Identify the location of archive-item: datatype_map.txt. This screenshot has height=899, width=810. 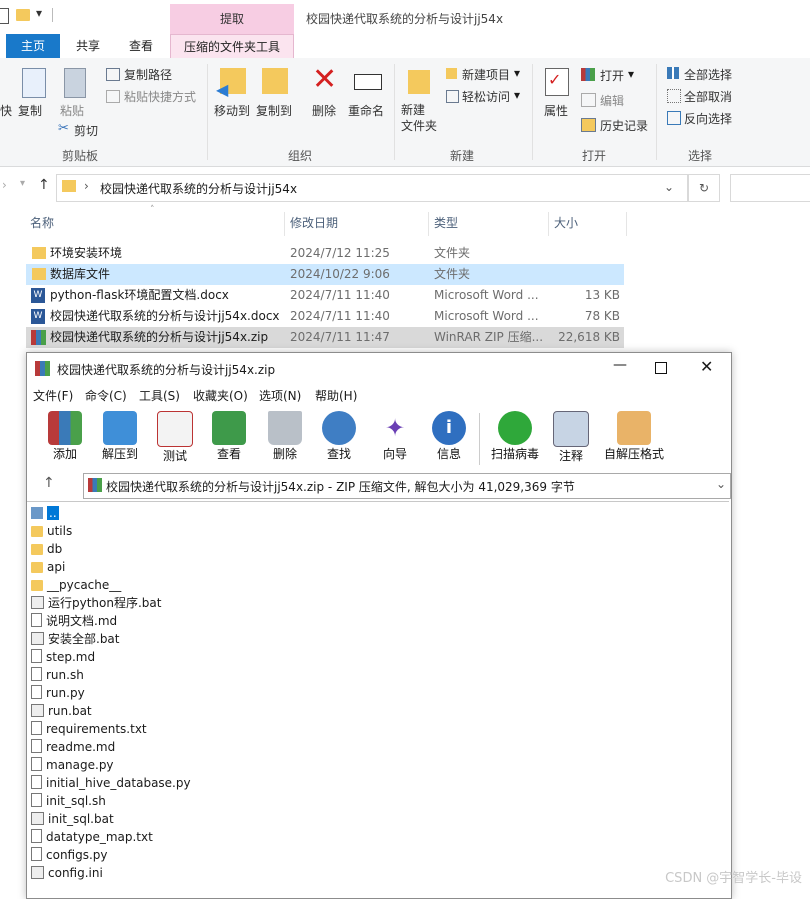
(92, 837).